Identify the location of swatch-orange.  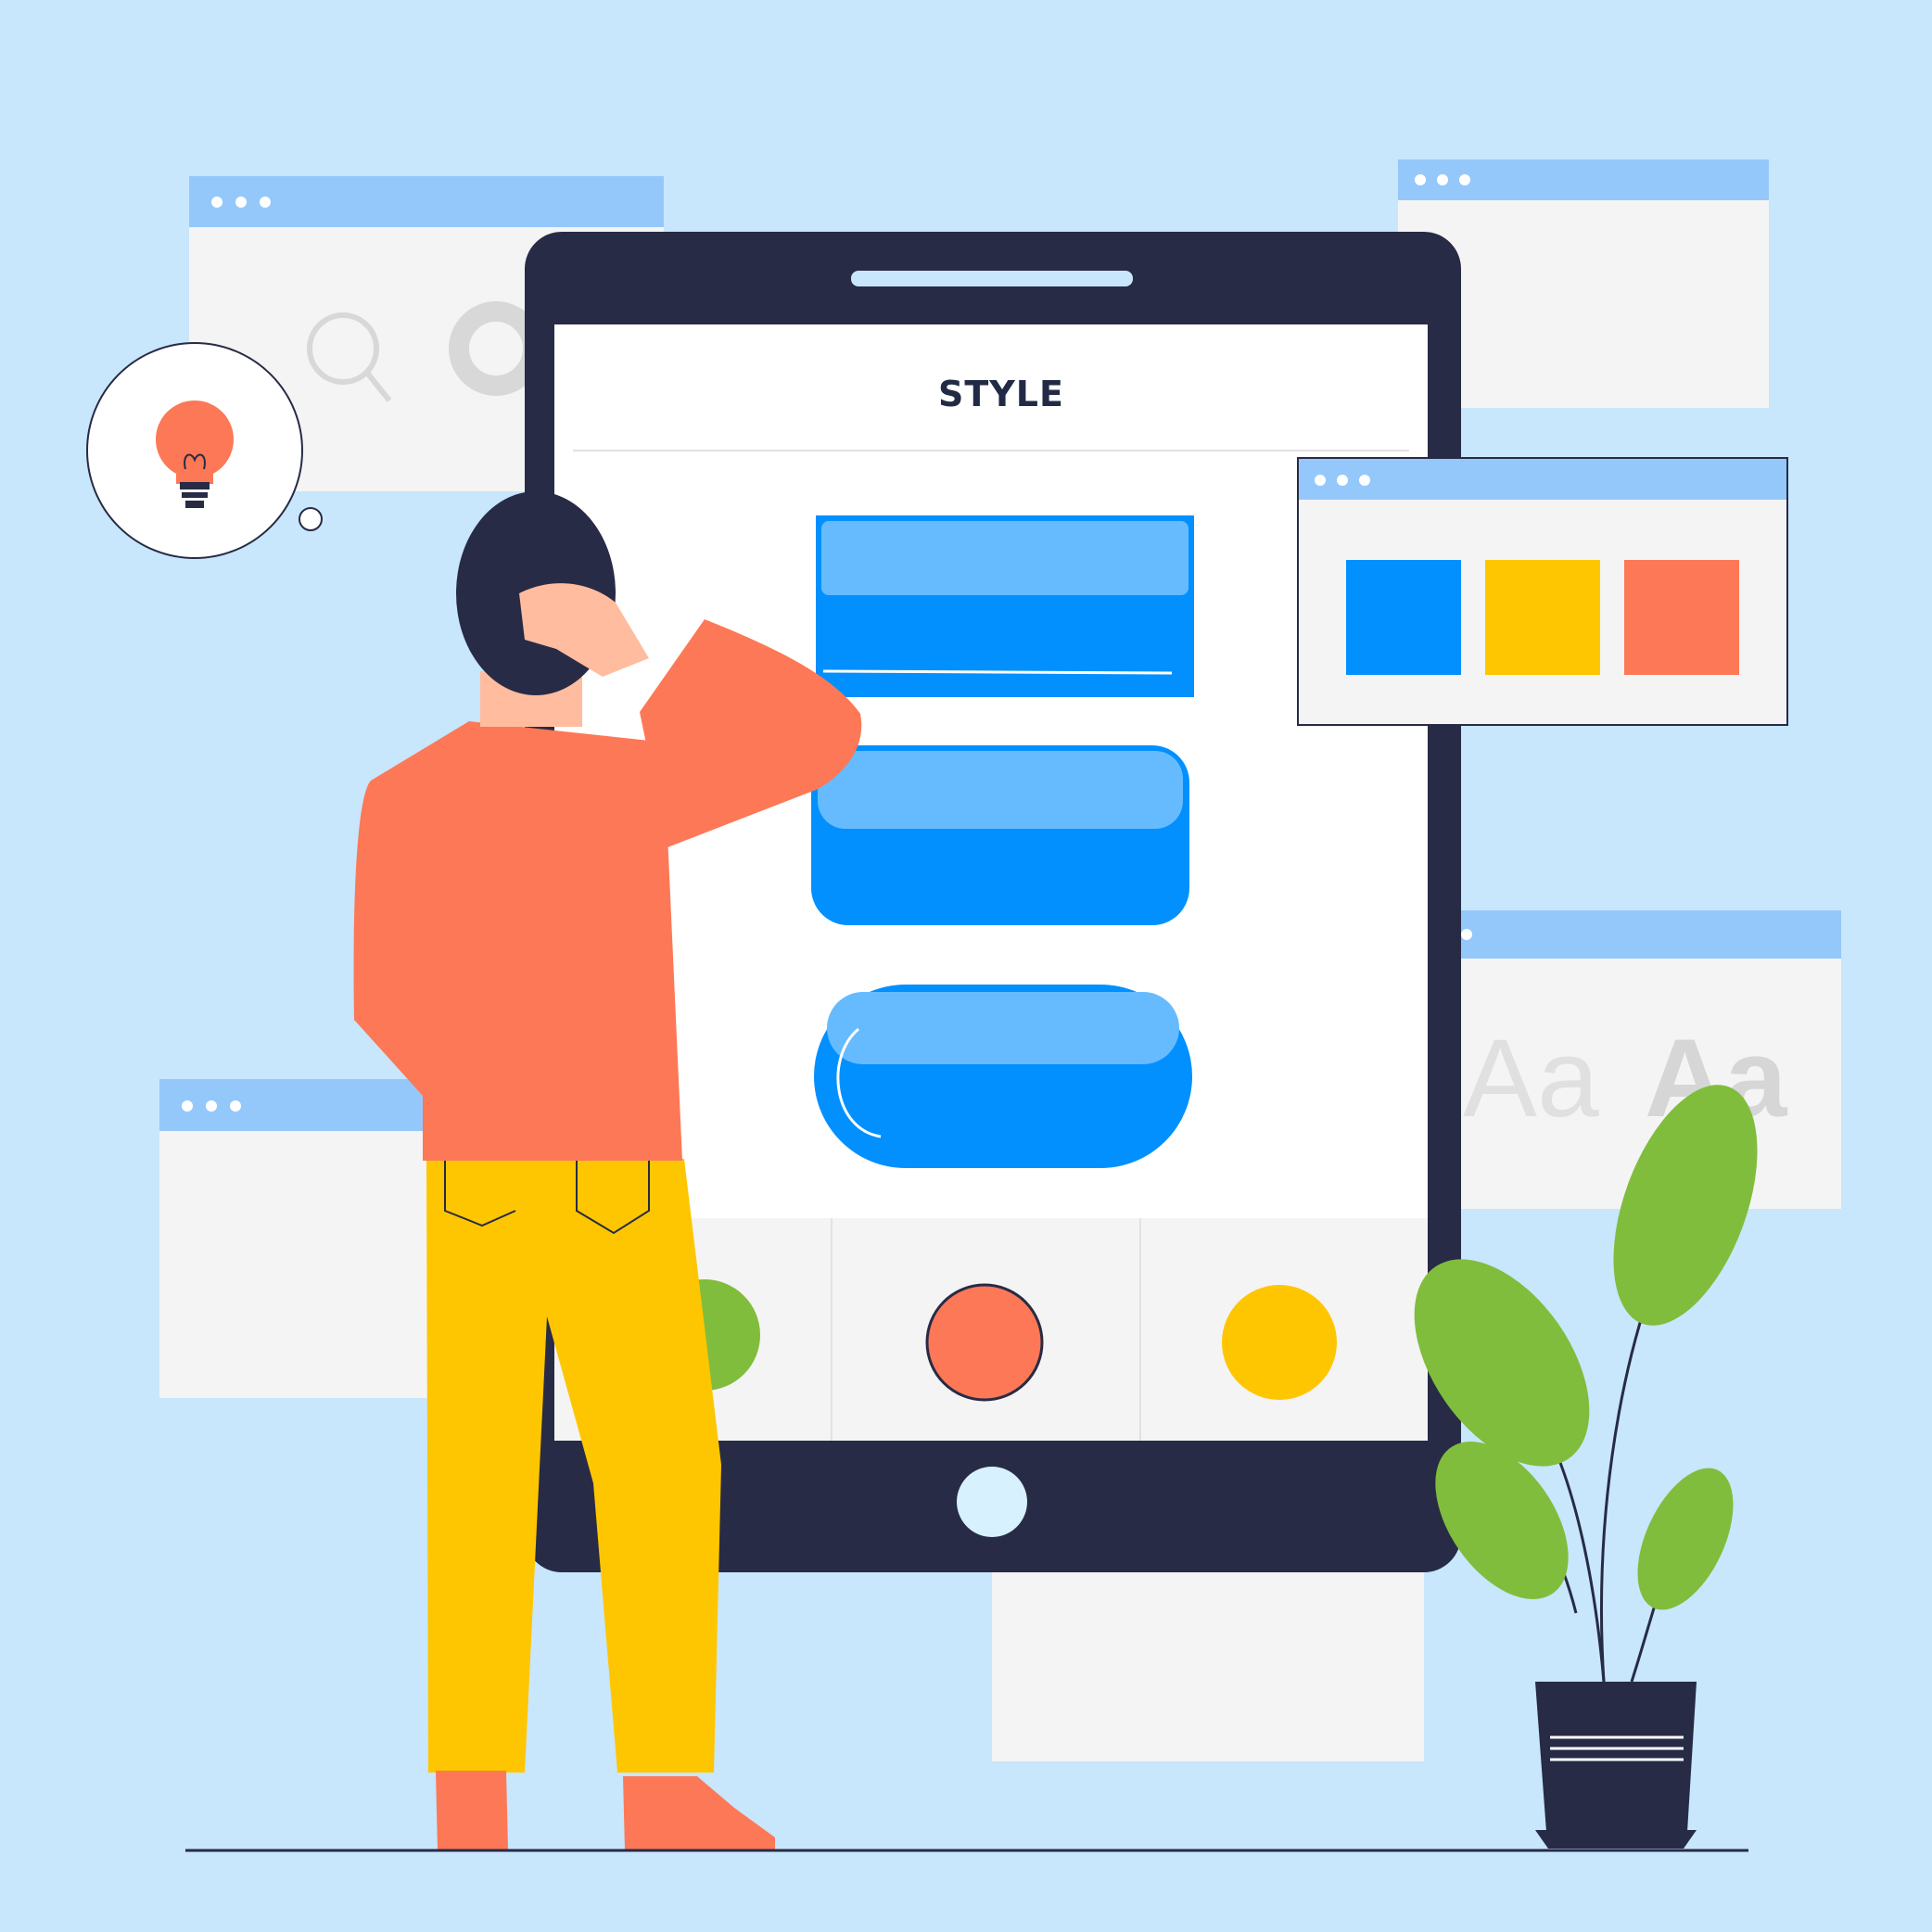
(1681, 617).